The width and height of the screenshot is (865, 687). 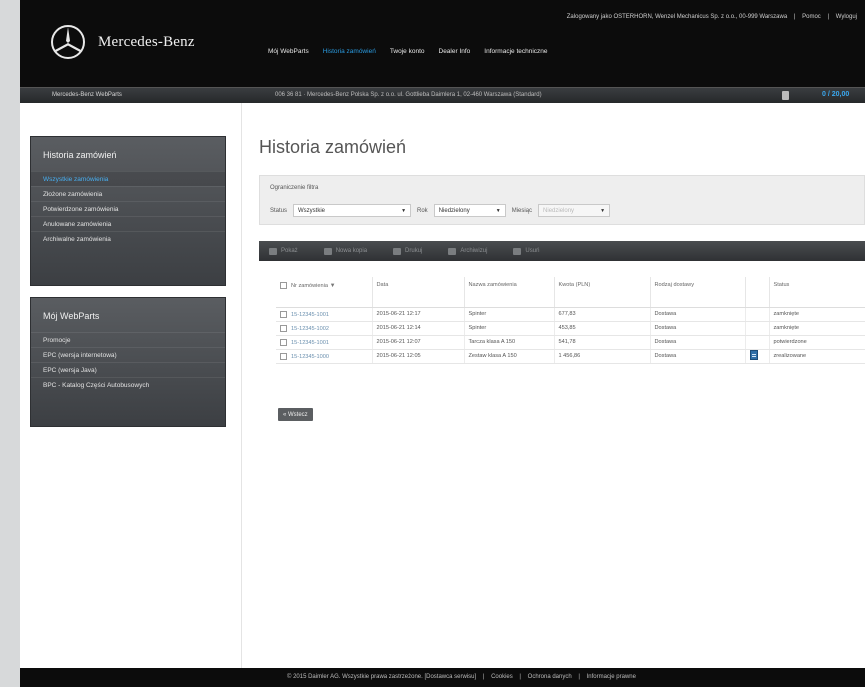 What do you see at coordinates (601, 328) in the screenshot?
I see `order-amount: 453,85` at bounding box center [601, 328].